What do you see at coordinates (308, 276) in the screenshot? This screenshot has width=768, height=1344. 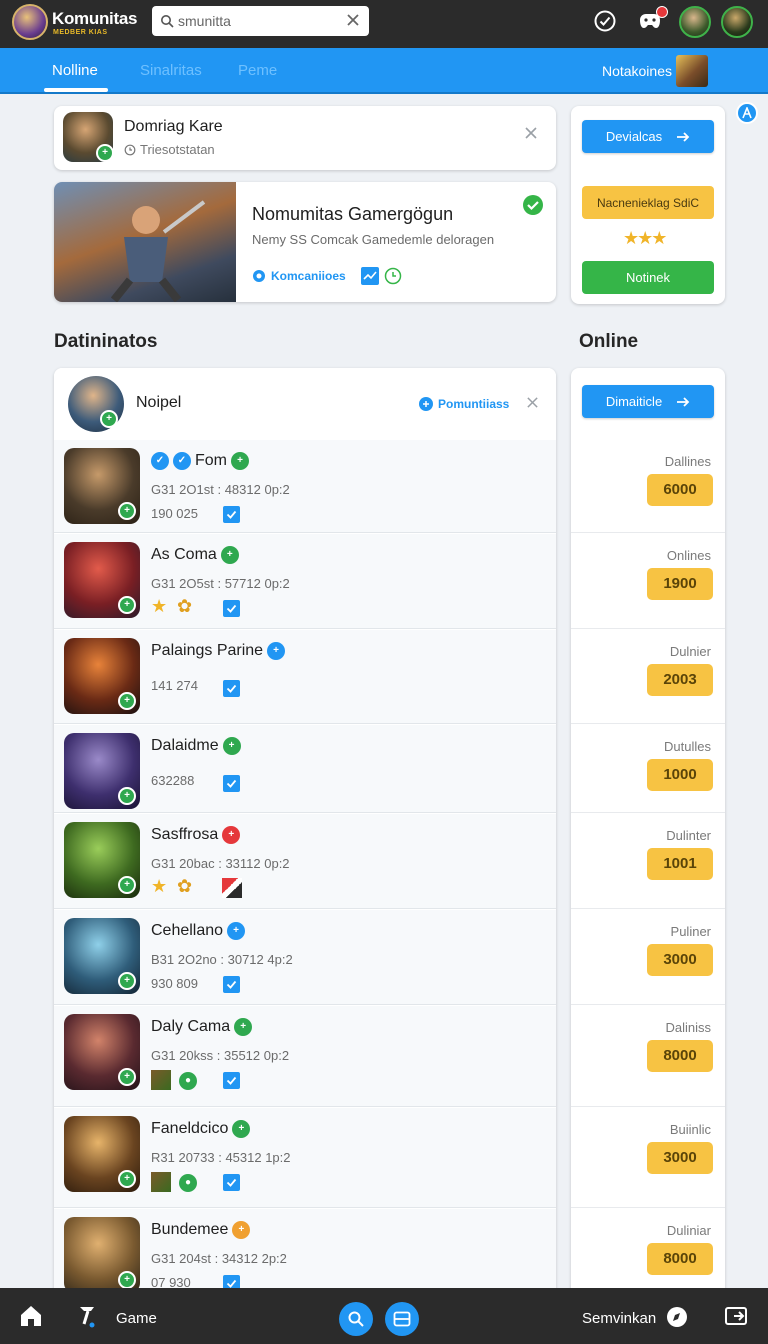 I see `feature-link: Komcaniioes` at bounding box center [308, 276].